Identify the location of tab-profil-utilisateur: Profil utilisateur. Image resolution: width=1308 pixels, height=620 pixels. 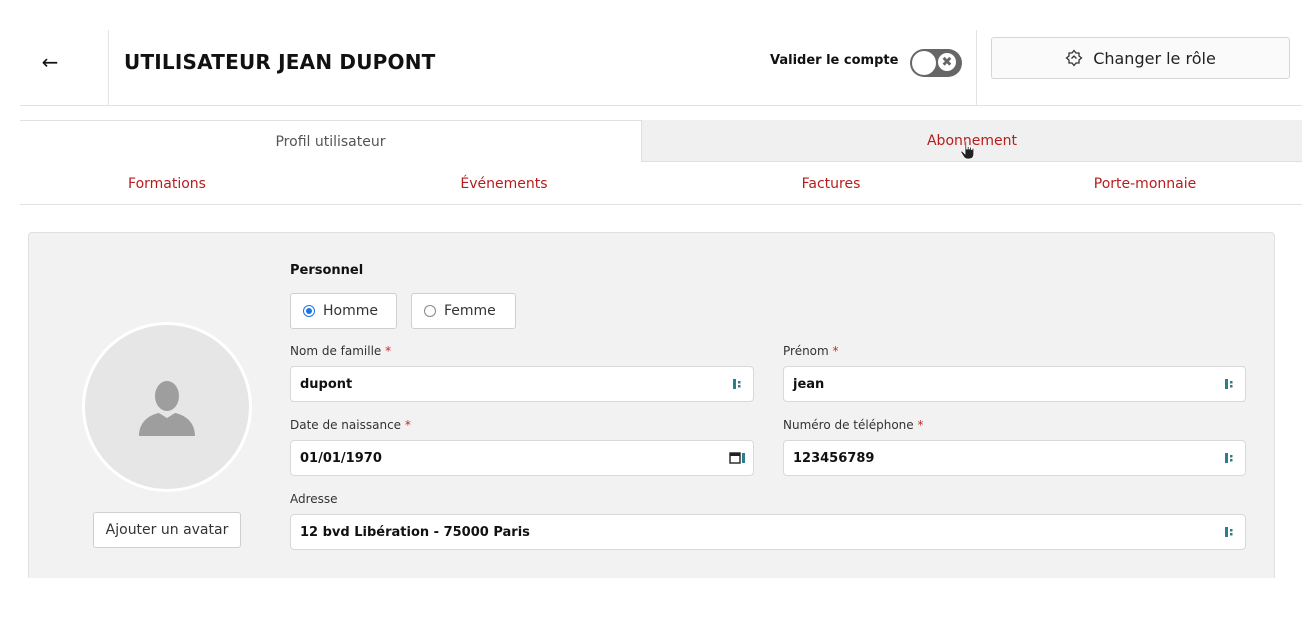
(331, 141).